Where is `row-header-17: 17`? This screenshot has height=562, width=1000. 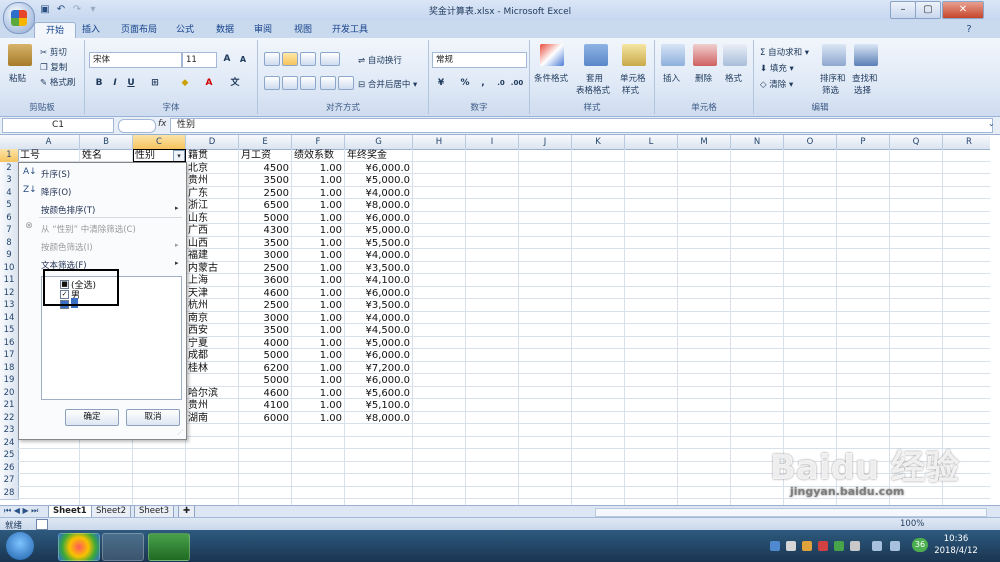 row-header-17: 17 is located at coordinates (9, 356).